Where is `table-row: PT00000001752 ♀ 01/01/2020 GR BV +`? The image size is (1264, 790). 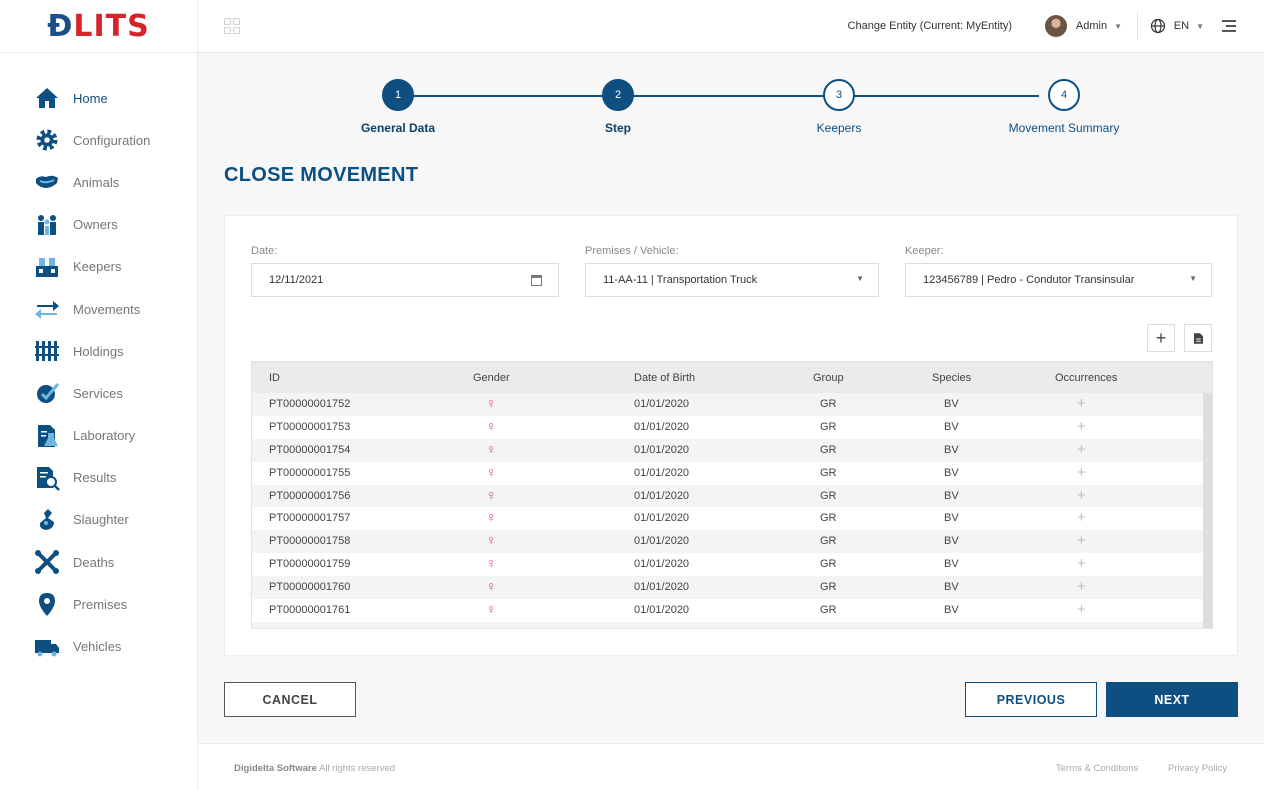 table-row: PT00000001752 ♀ 01/01/2020 GR BV + is located at coordinates (732, 404).